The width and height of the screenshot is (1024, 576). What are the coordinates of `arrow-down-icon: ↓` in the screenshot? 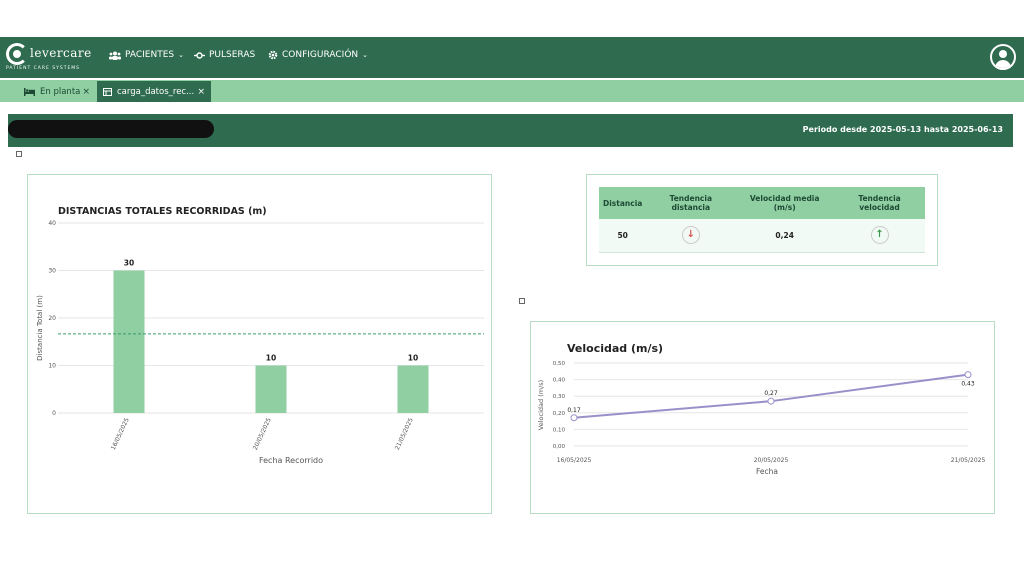 It's located at (690, 235).